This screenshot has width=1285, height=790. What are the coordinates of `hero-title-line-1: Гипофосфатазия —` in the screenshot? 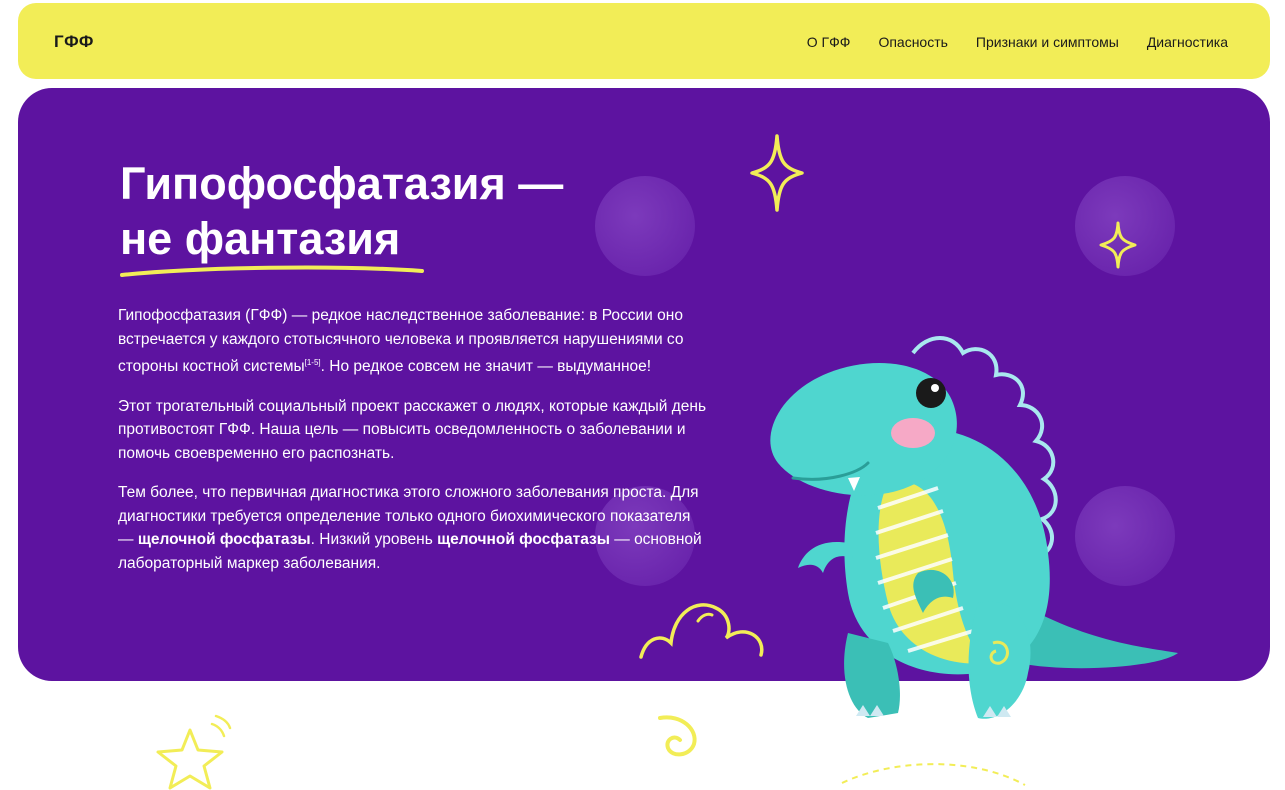 It's located at (342, 183).